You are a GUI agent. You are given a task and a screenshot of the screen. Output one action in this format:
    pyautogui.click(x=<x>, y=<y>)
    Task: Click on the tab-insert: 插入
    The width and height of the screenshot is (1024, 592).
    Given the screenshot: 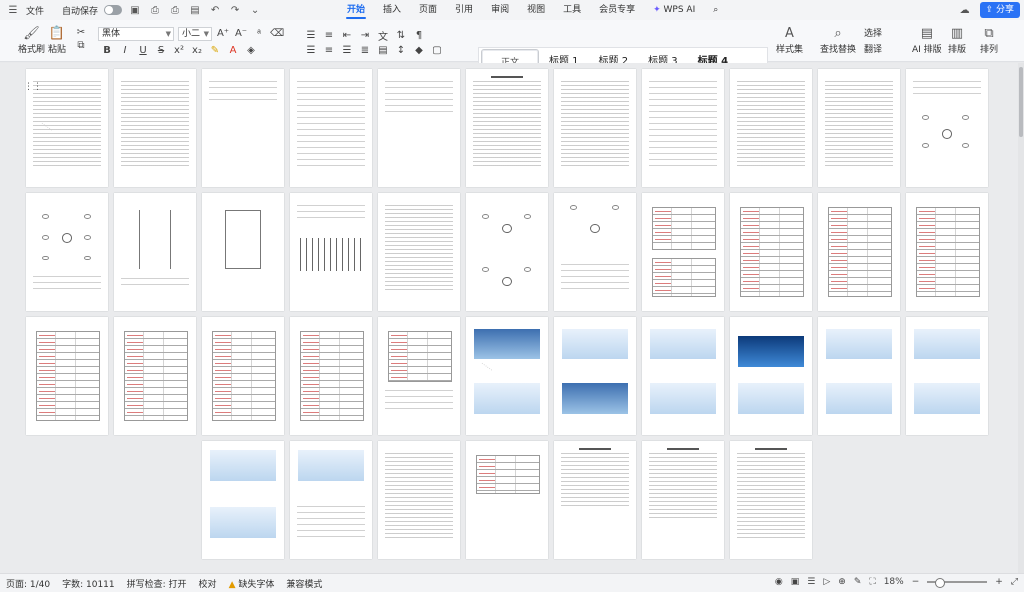 What is the action you would take?
    pyautogui.click(x=392, y=10)
    